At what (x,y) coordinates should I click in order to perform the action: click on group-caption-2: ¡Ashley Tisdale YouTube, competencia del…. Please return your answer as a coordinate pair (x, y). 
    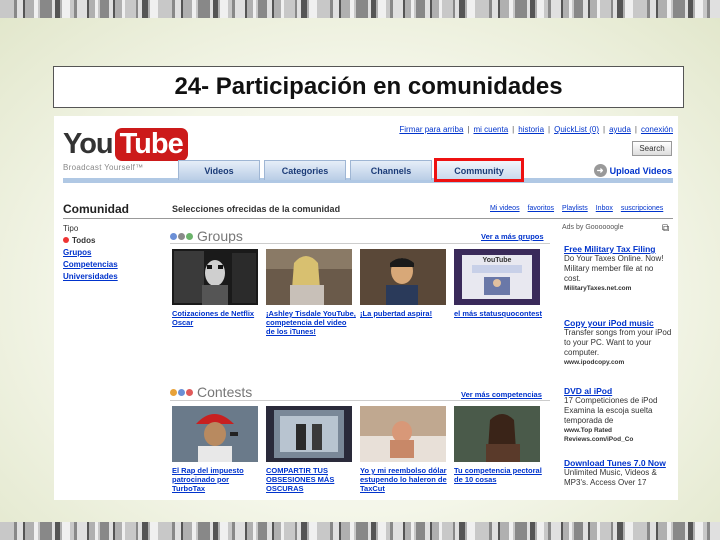
    Looking at the image, I should click on (311, 322).